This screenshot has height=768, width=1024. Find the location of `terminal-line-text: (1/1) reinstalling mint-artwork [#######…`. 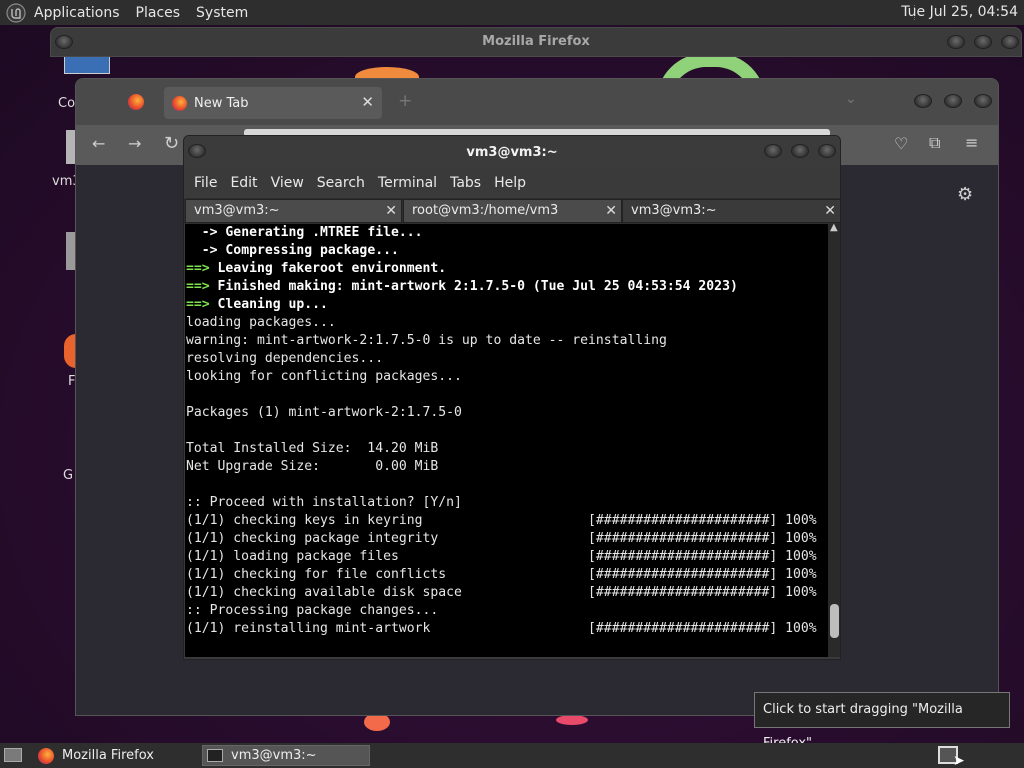

terminal-line-text: (1/1) reinstalling mint-artwork [#######… is located at coordinates (501, 628).